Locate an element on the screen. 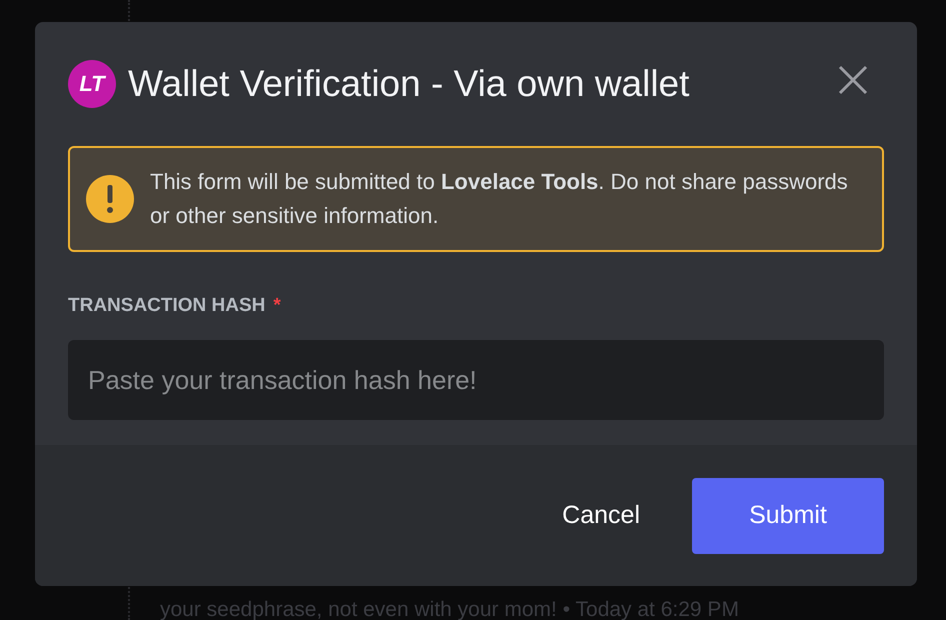 The image size is (946, 620). submit-button: Submit is located at coordinates (788, 516).